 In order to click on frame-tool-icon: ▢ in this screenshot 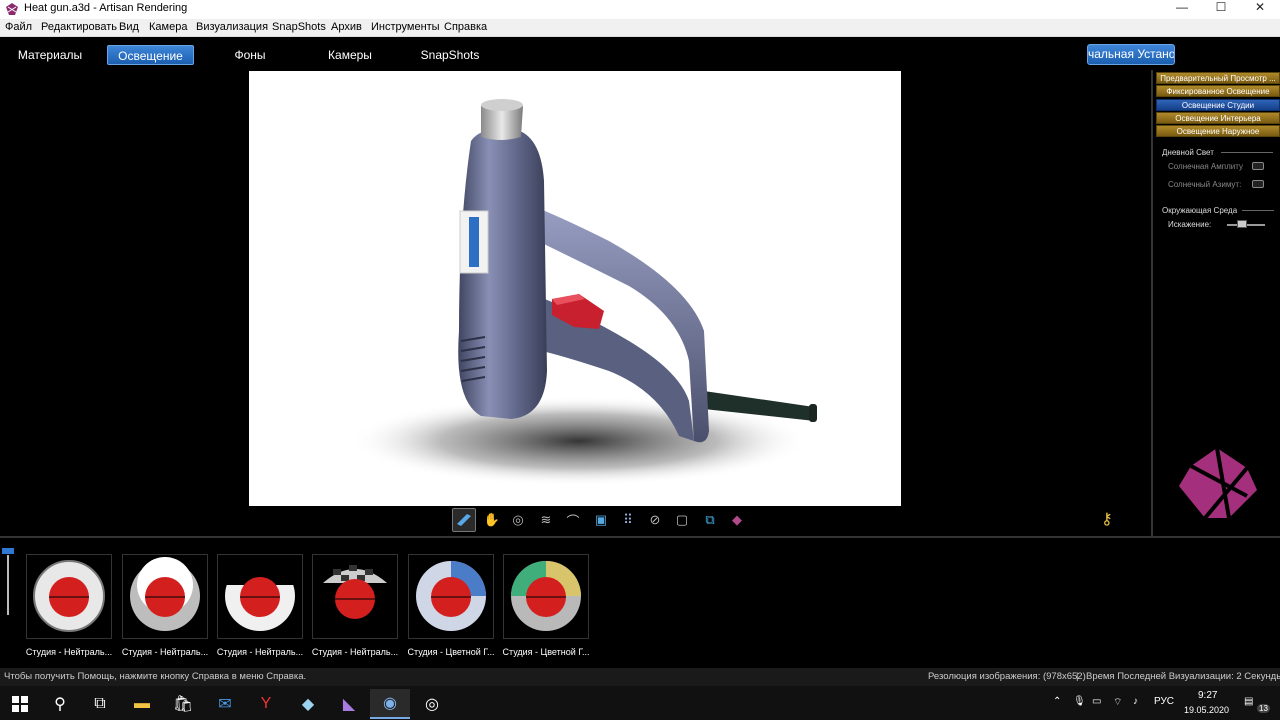, I will do `click(682, 520)`.